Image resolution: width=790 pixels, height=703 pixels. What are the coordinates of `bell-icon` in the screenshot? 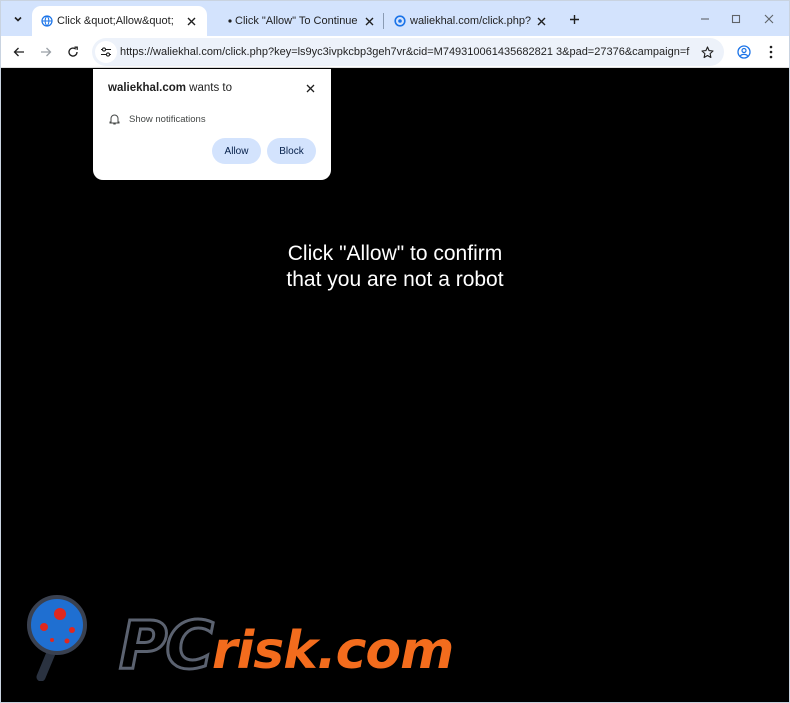 It's located at (114, 119).